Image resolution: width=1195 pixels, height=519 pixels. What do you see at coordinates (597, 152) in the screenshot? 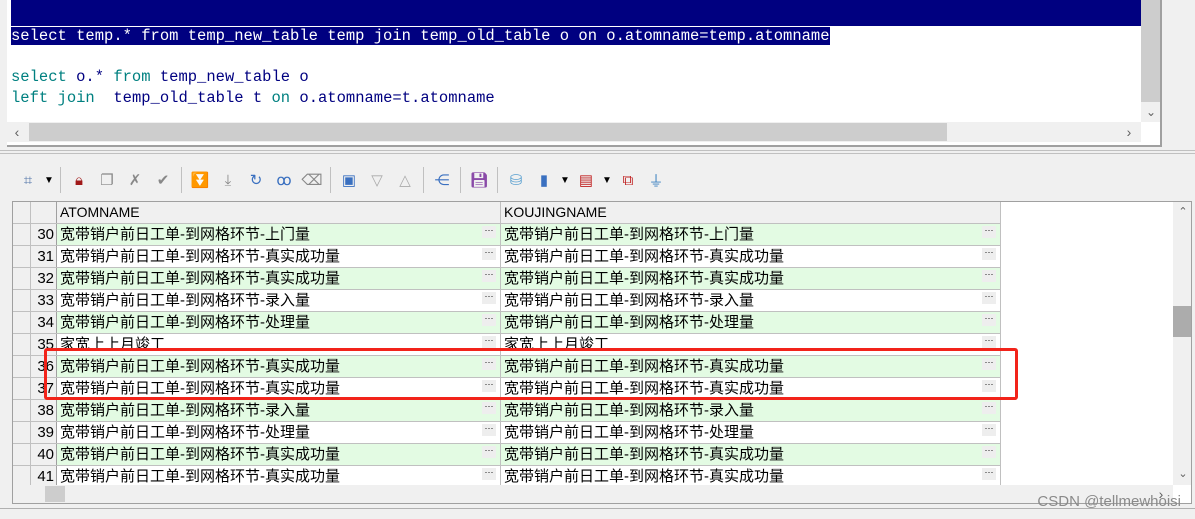
I see `splitter` at bounding box center [597, 152].